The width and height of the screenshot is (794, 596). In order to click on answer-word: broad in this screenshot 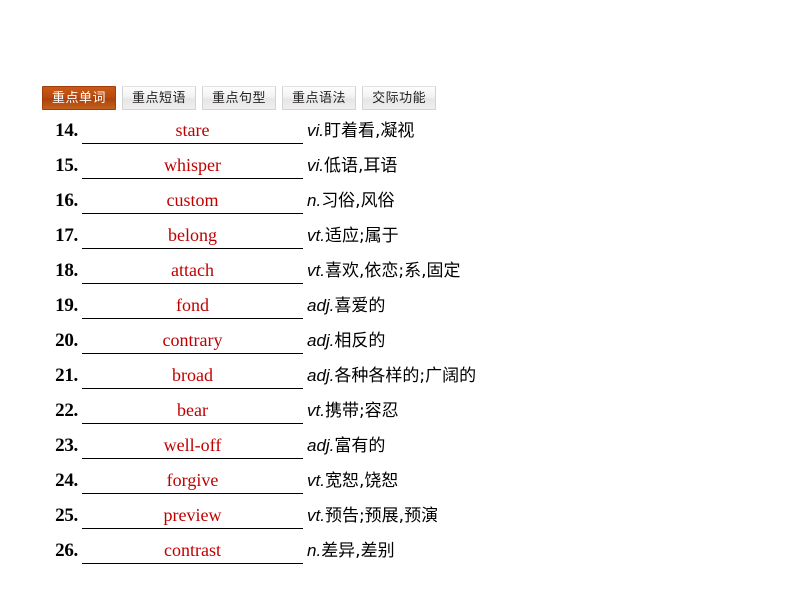, I will do `click(192, 375)`.